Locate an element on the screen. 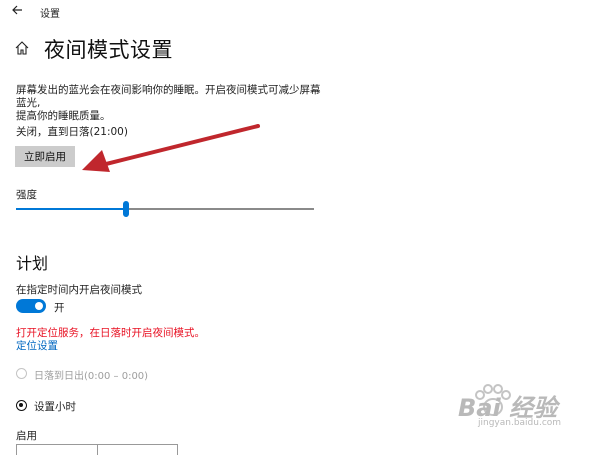 Image resolution: width=600 pixels, height=455 pixels. intensity-slider is located at coordinates (165, 209).